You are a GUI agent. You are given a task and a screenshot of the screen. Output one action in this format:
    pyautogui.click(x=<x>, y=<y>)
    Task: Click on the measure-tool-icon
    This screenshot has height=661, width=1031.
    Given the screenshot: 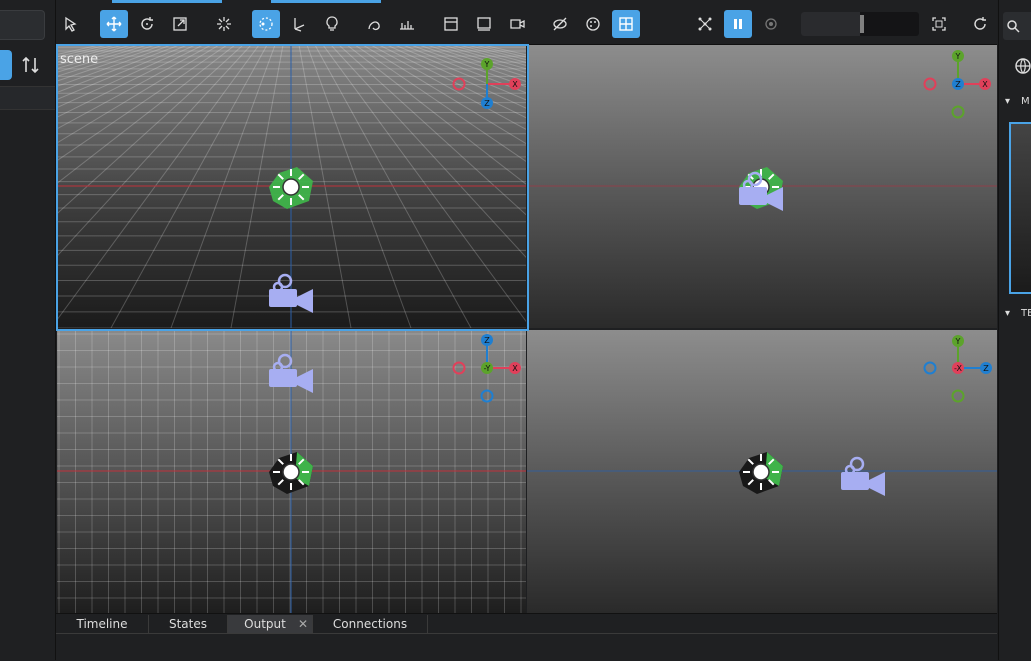 What is the action you would take?
    pyautogui.click(x=407, y=25)
    